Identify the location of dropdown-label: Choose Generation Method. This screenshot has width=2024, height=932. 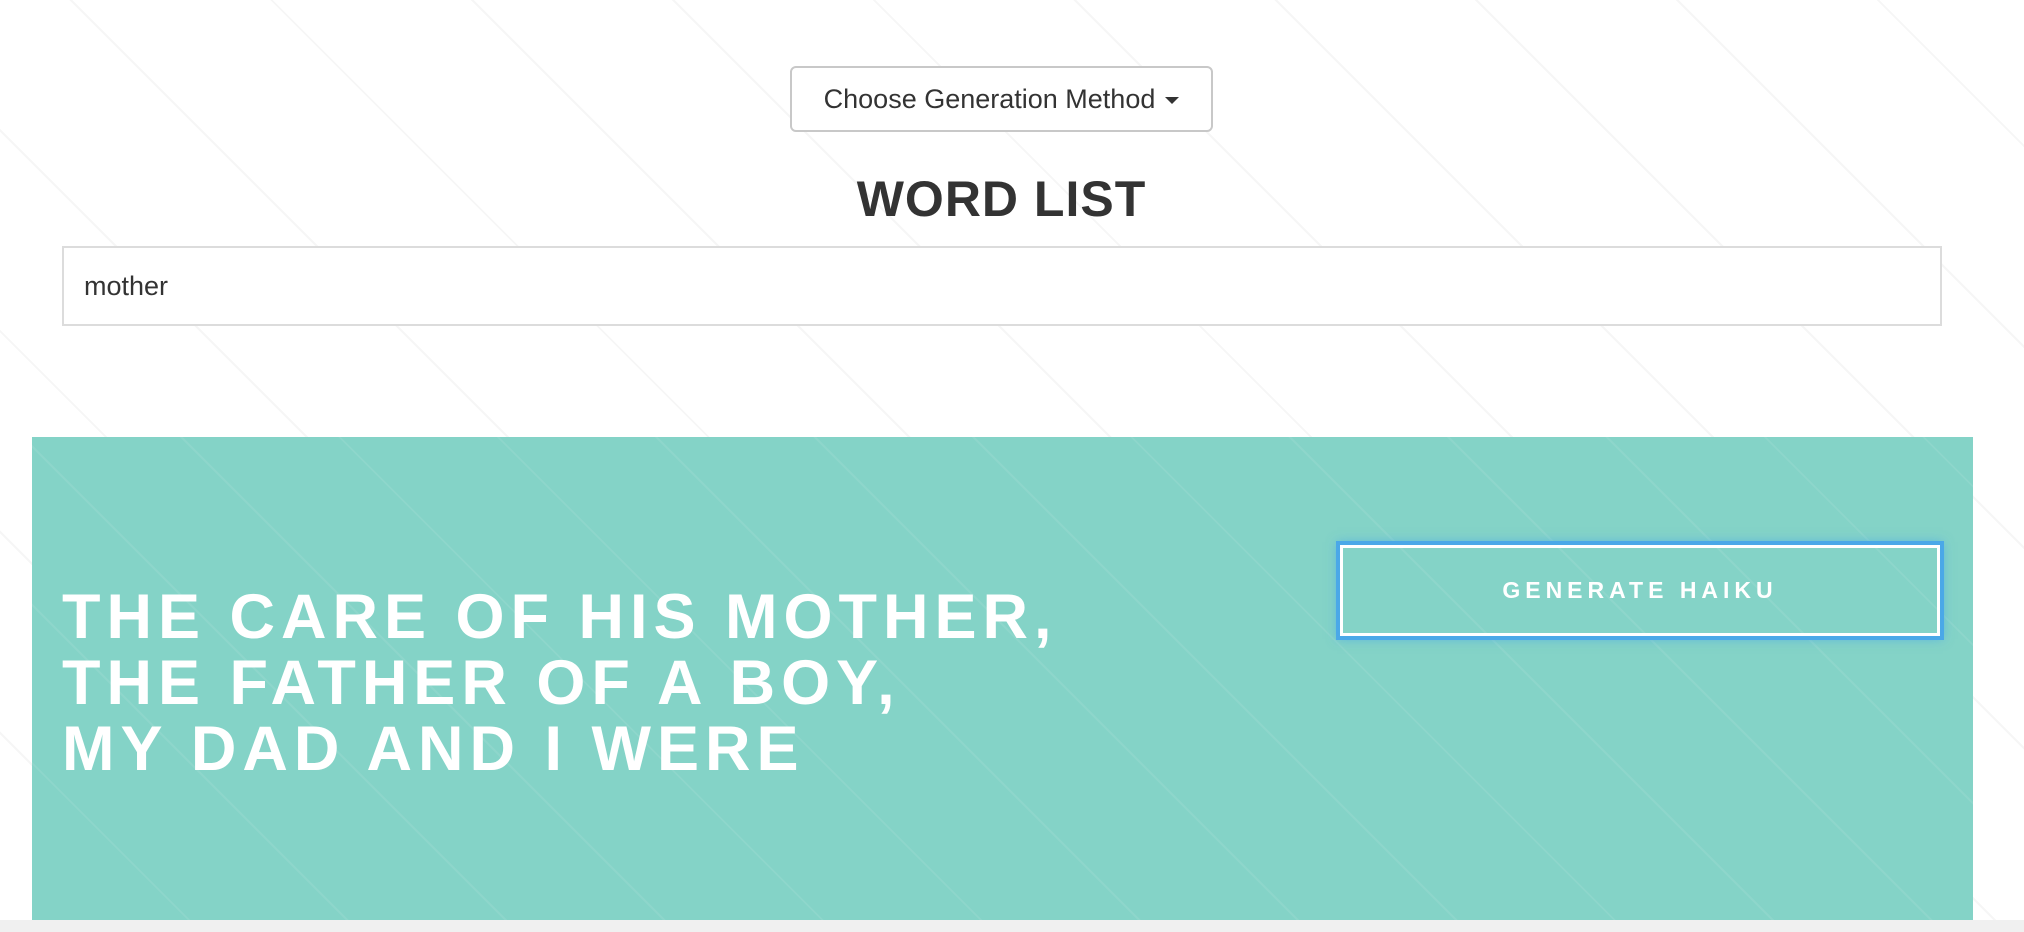
(989, 98).